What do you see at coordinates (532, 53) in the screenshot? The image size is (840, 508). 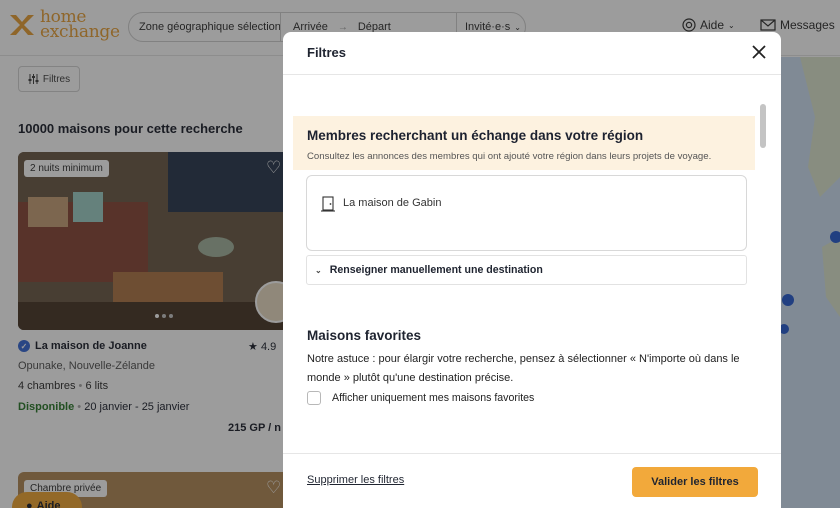 I see `modal-header: Filtres` at bounding box center [532, 53].